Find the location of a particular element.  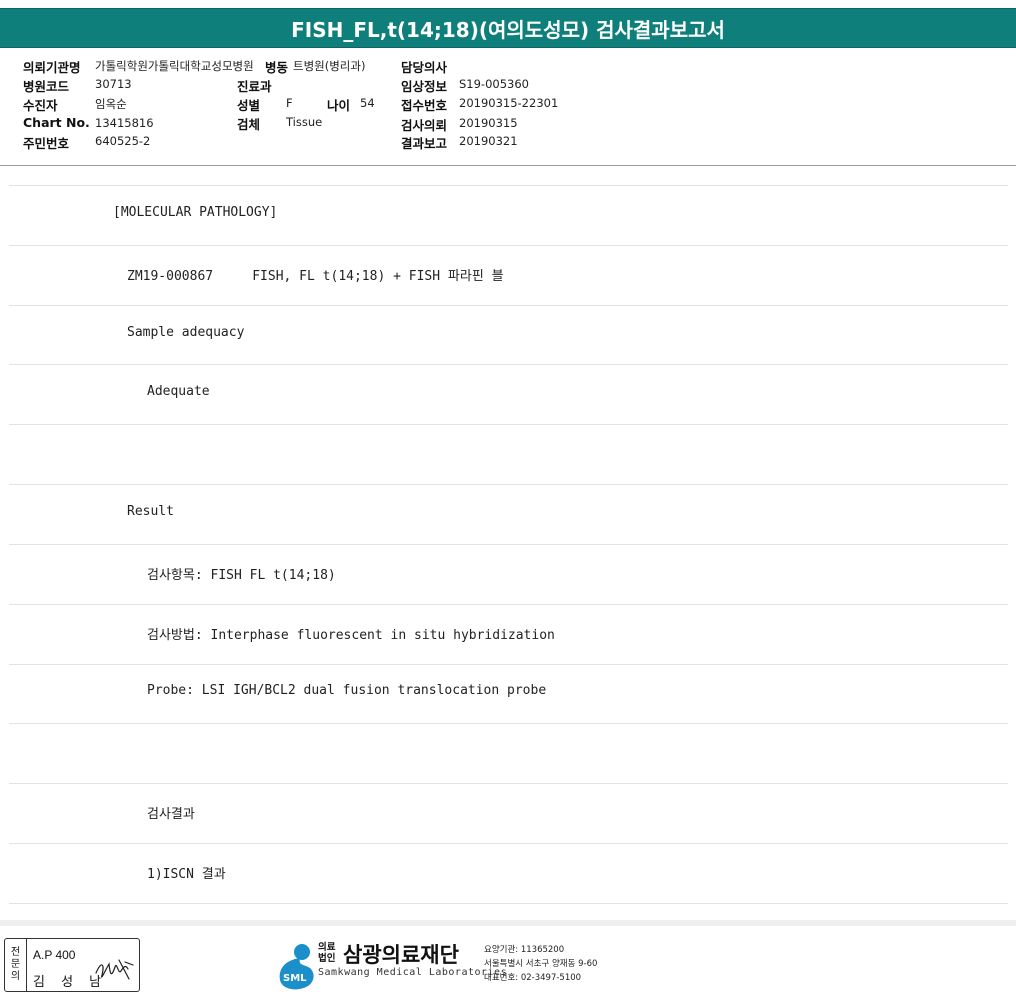

sex-value: F is located at coordinates (289, 103).